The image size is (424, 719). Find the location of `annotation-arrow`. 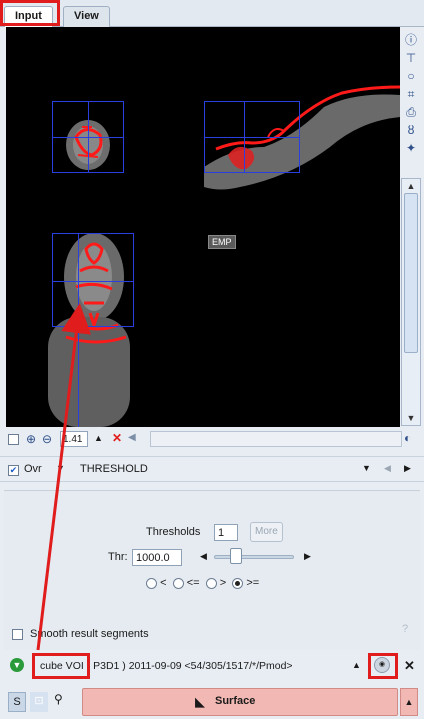

annotation-arrow is located at coordinates (64, 477).